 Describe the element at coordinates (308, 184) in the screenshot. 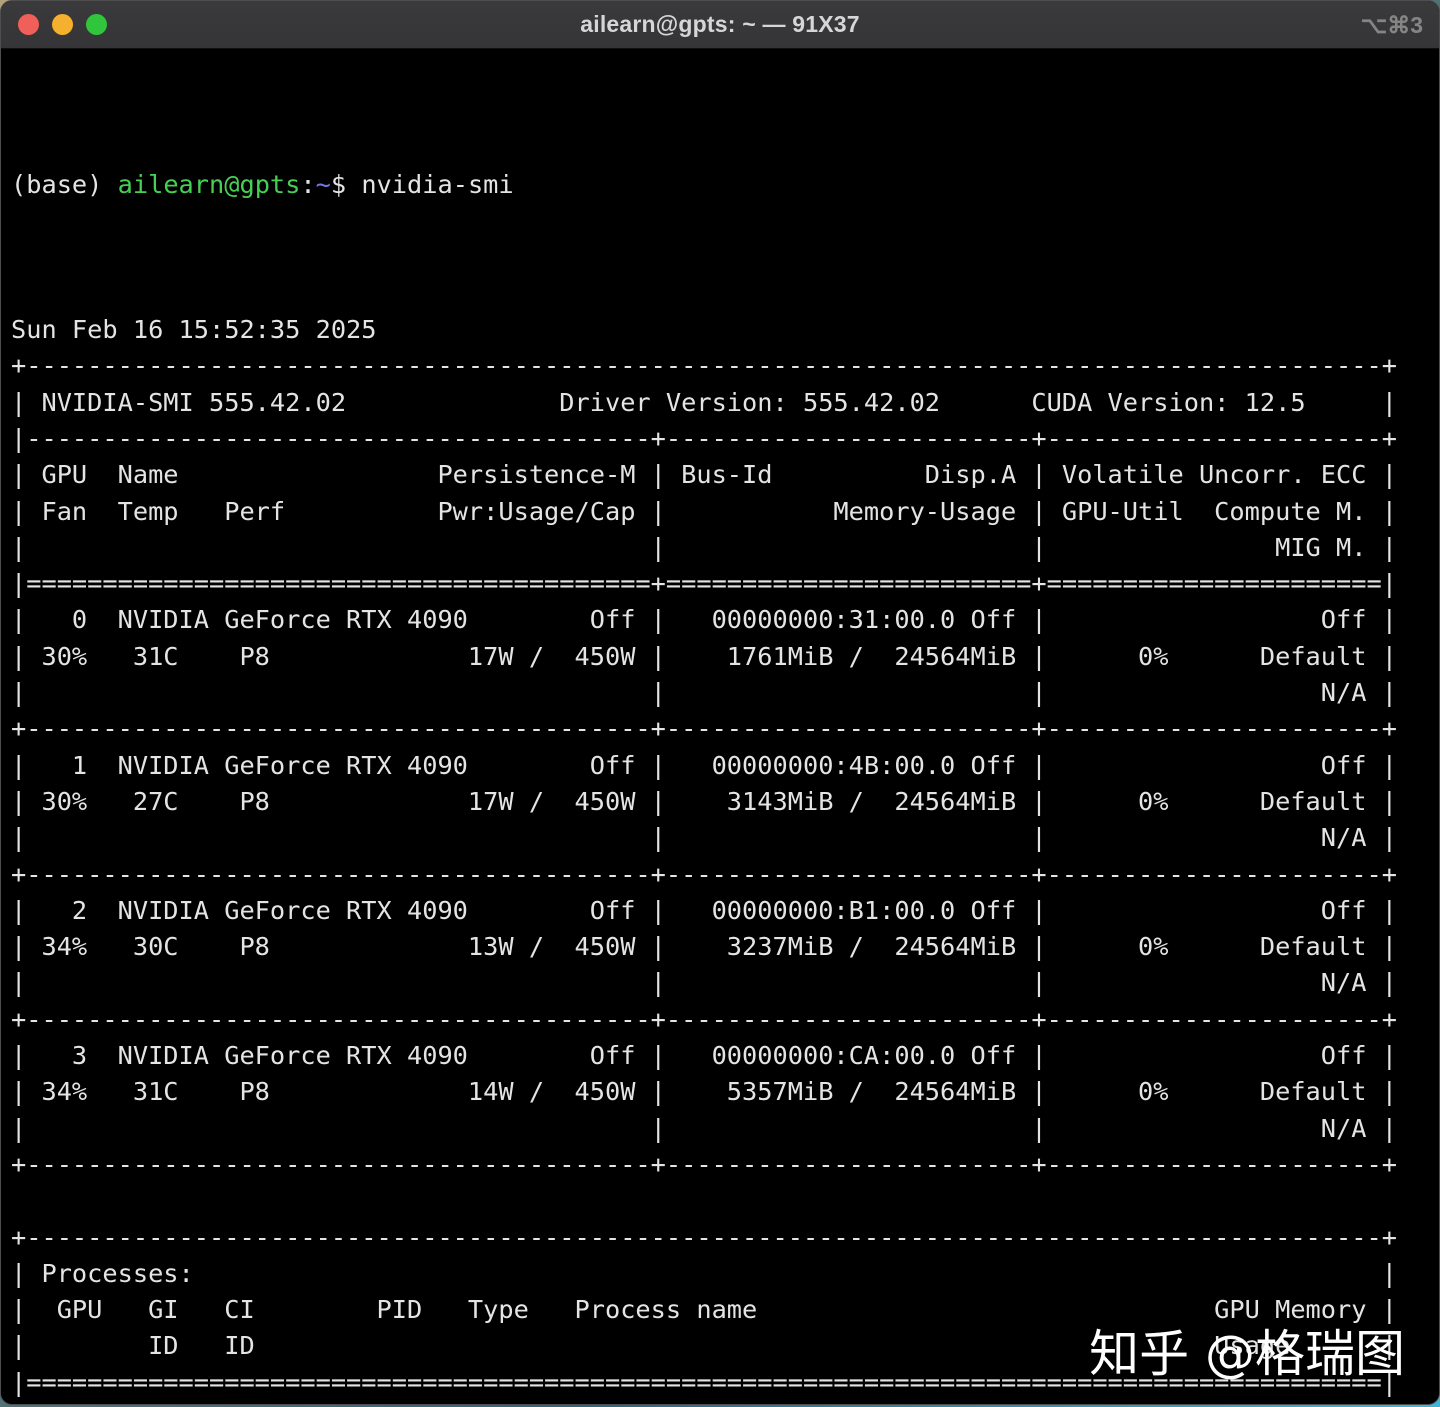

I see `prompt-colon: :` at that location.